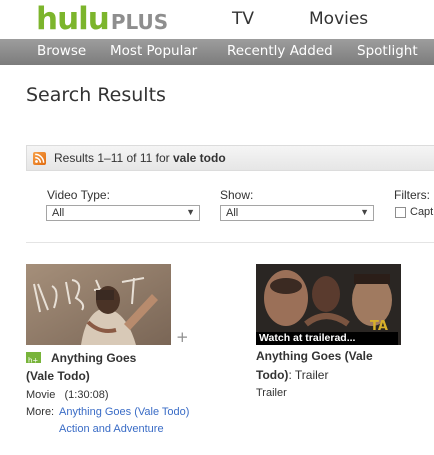 The image size is (434, 455). I want to click on movie-thumbnail-image, so click(98, 304).